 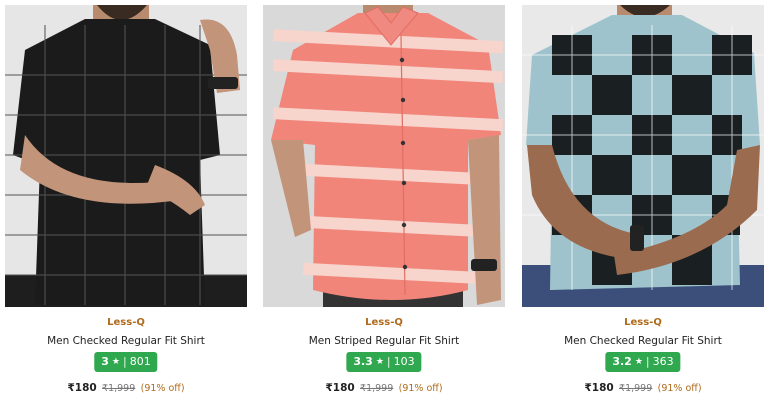 I want to click on product-title: Men Striped Regular Fit Shirt, so click(x=384, y=341).